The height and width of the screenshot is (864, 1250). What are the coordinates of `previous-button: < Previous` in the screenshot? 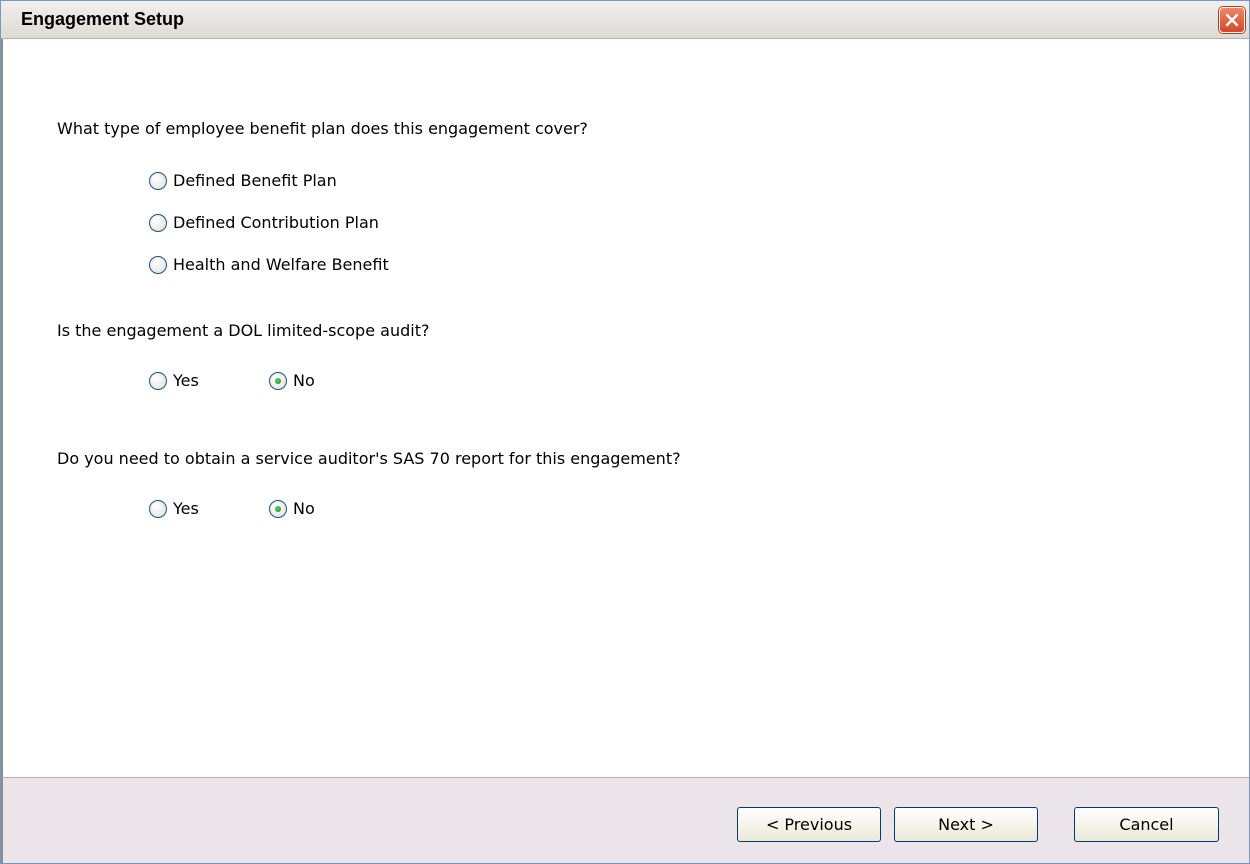 It's located at (809, 824).